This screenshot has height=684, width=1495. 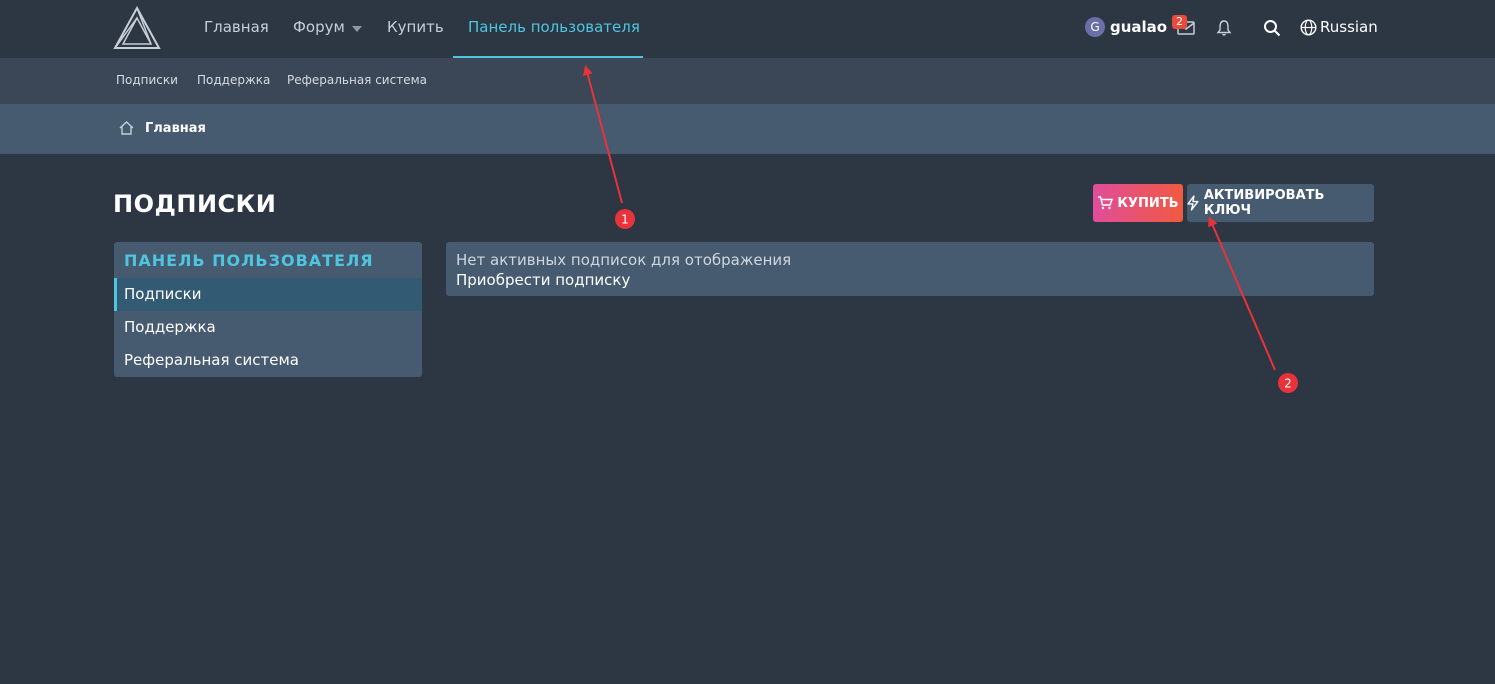 I want to click on nav-home: Главная, so click(x=236, y=27).